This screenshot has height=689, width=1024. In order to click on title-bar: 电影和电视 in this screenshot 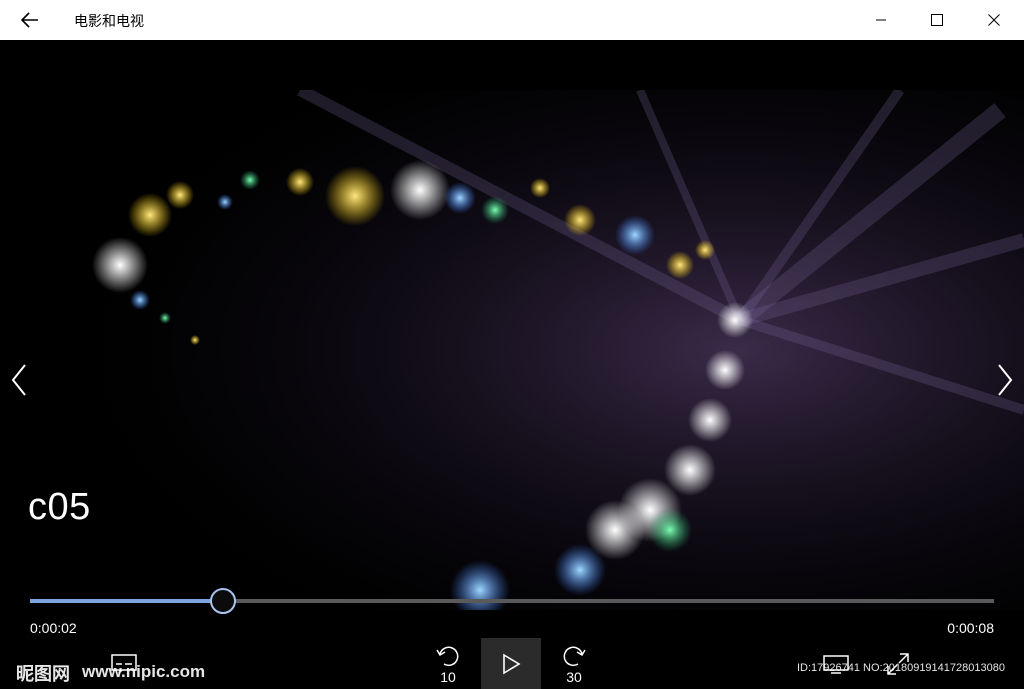, I will do `click(512, 20)`.